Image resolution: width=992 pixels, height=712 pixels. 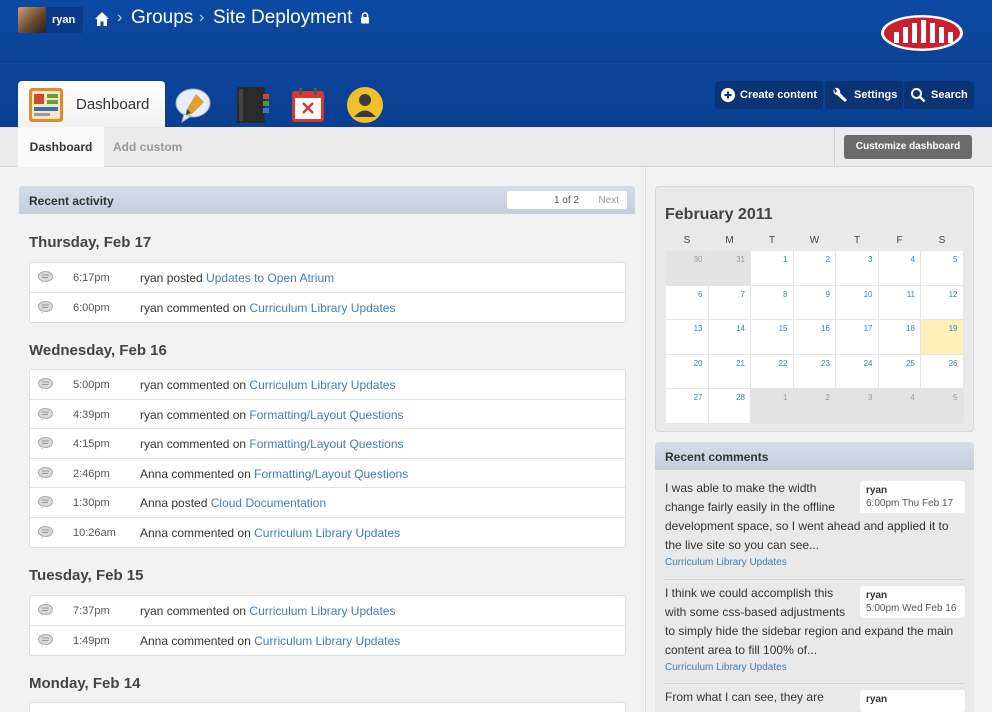 I want to click on search-button: Search, so click(x=939, y=95).